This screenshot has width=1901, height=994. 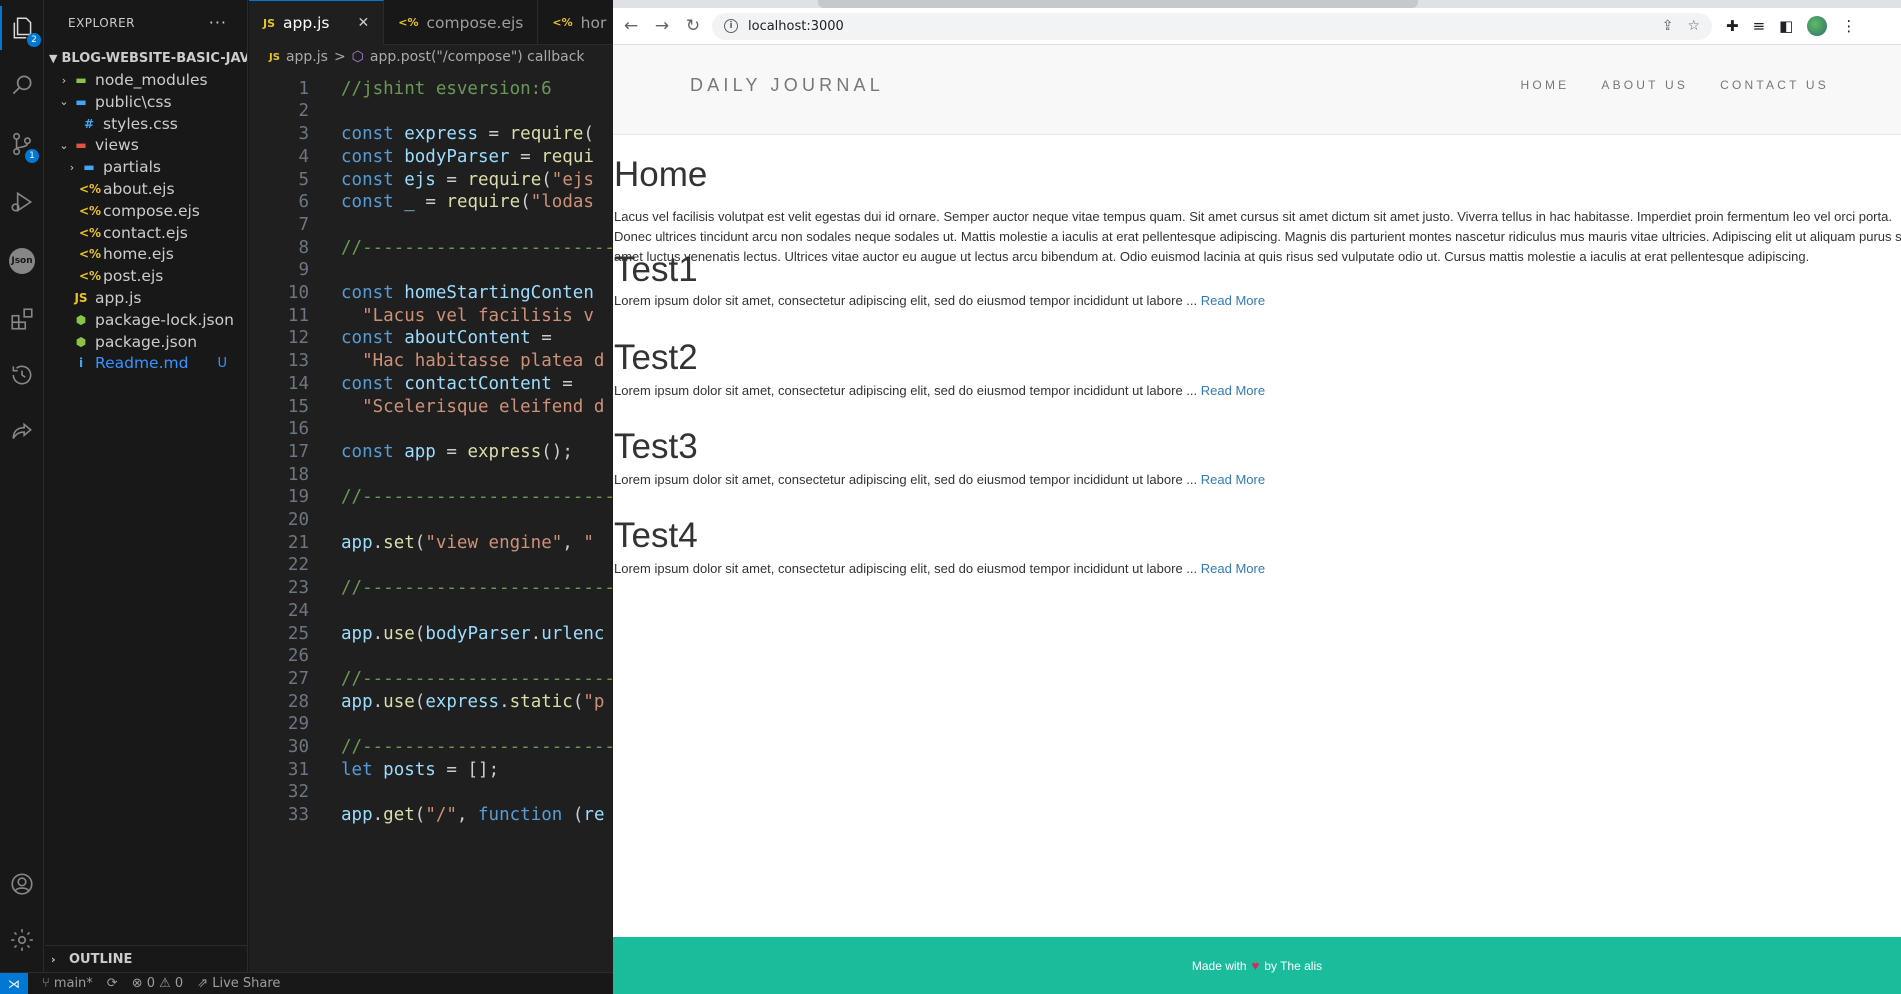 I want to click on accounts-icon, so click(x=22, y=884).